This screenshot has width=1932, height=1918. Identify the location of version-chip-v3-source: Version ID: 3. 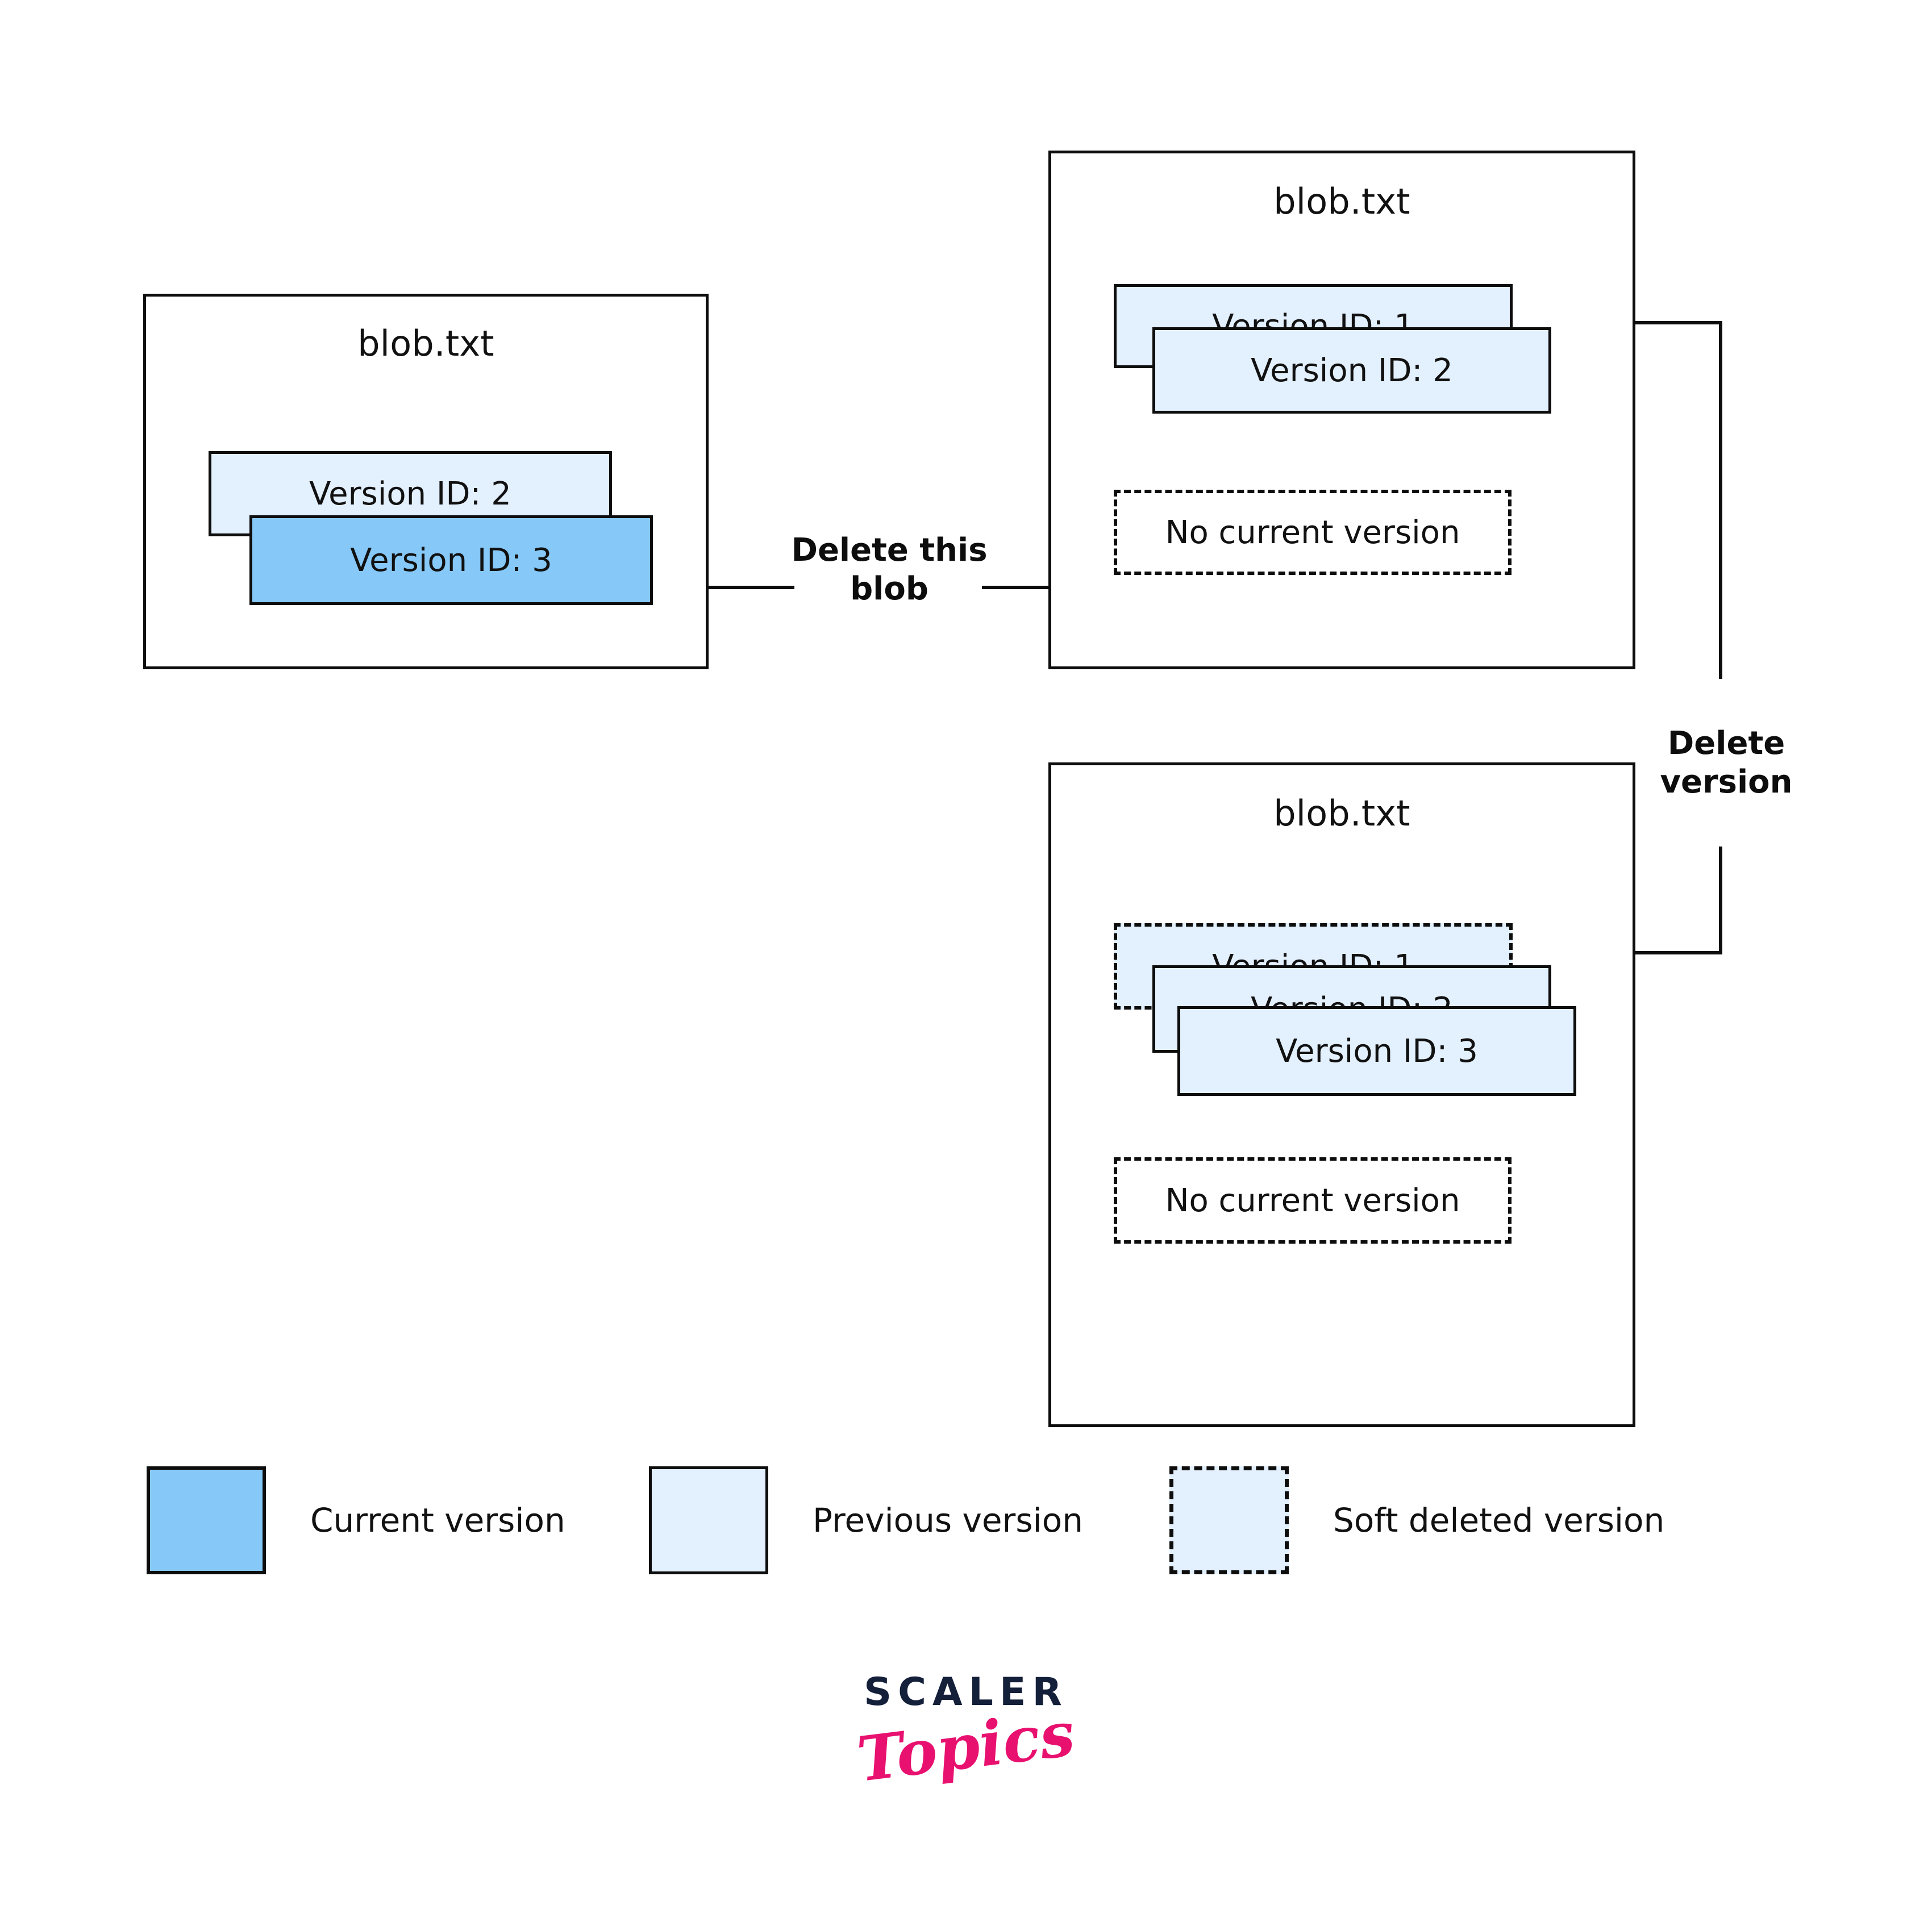
(451, 560).